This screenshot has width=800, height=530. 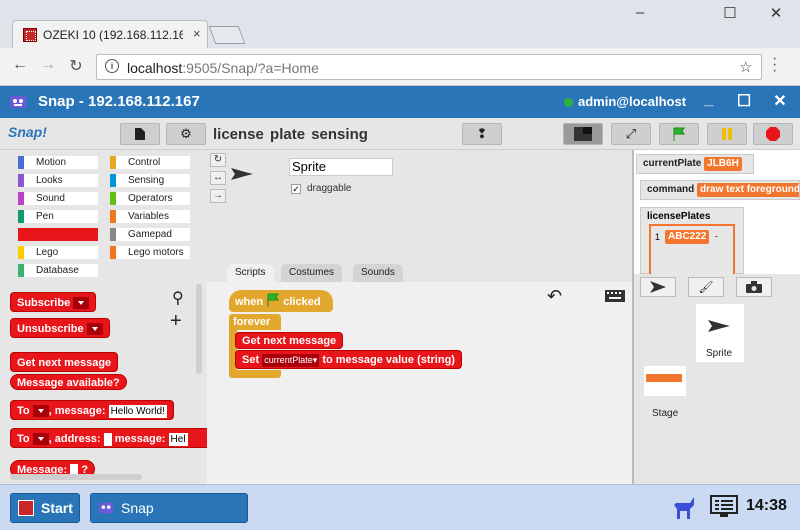 What do you see at coordinates (150, 180) in the screenshot?
I see `category-sensing: Sensing` at bounding box center [150, 180].